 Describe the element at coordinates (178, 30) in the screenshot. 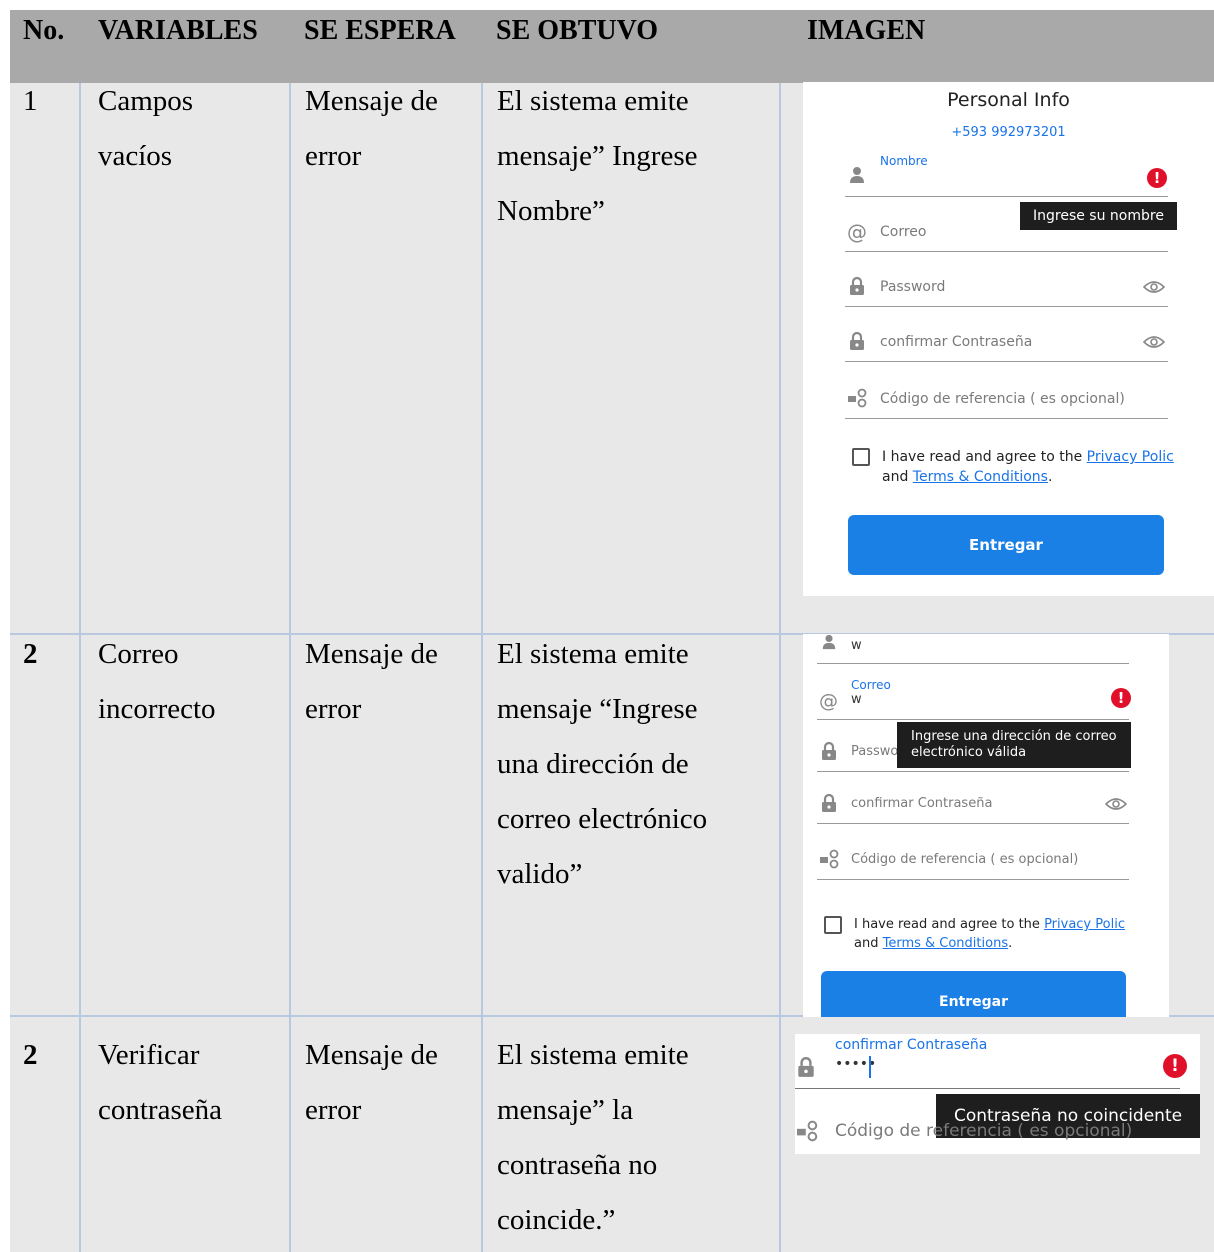

I see `header-variables: VARIABLES` at that location.